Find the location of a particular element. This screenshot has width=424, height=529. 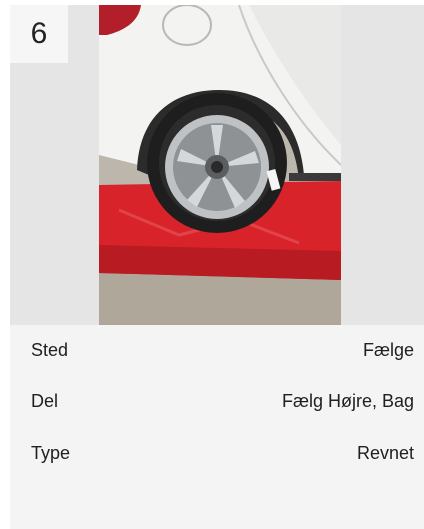

detail-value: Fælge is located at coordinates (388, 350).